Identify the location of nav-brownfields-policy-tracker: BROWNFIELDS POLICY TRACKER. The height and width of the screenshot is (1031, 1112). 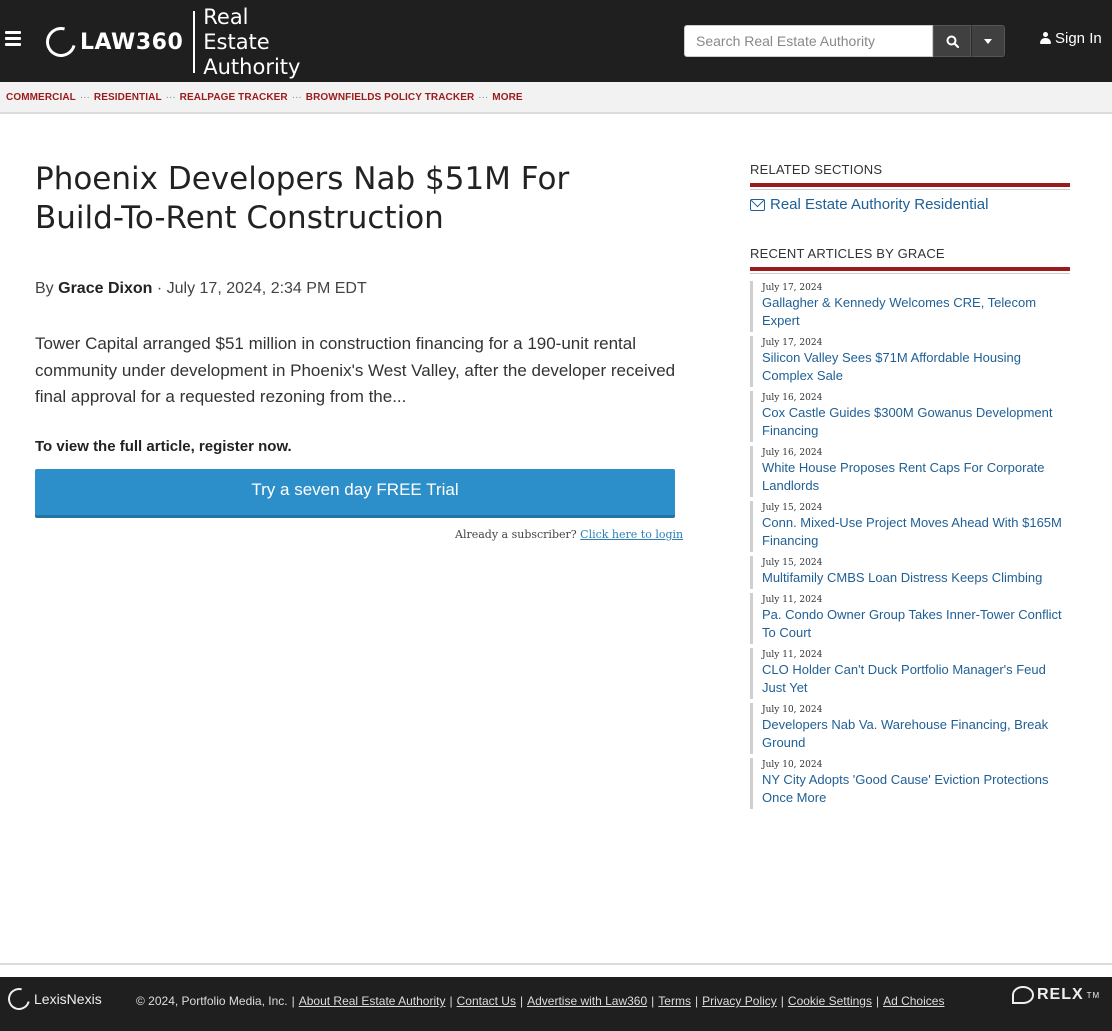
(390, 97).